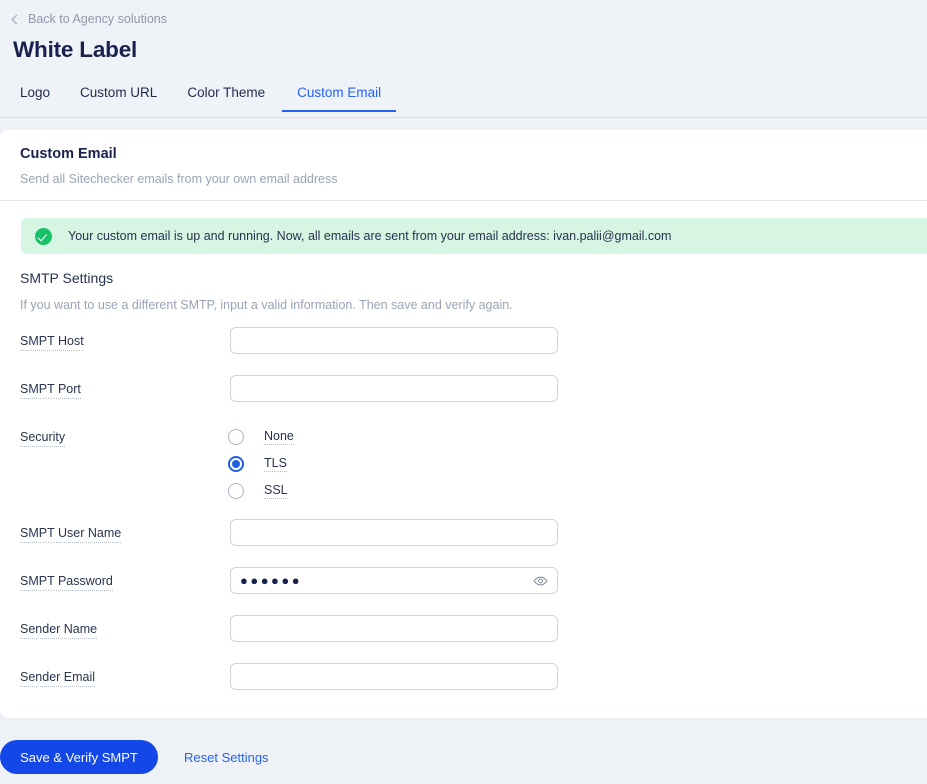 The width and height of the screenshot is (927, 784). Describe the element at coordinates (68, 154) in the screenshot. I see `card-title: Custom Email` at that location.